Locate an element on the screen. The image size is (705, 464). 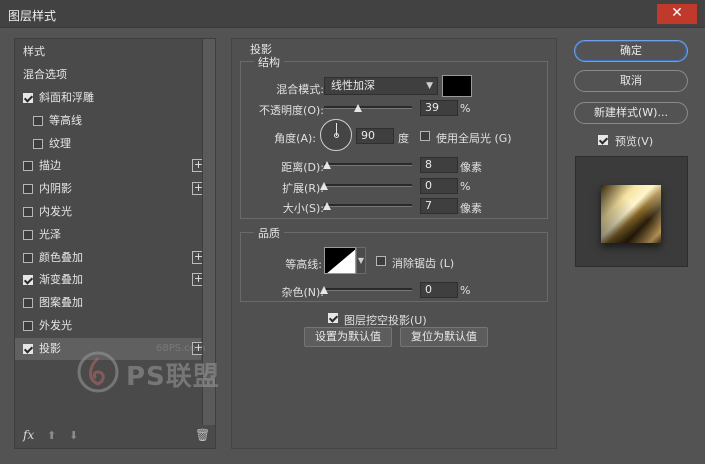
watermark: 68PS.com PS联盟 is located at coordinates (150, 370).